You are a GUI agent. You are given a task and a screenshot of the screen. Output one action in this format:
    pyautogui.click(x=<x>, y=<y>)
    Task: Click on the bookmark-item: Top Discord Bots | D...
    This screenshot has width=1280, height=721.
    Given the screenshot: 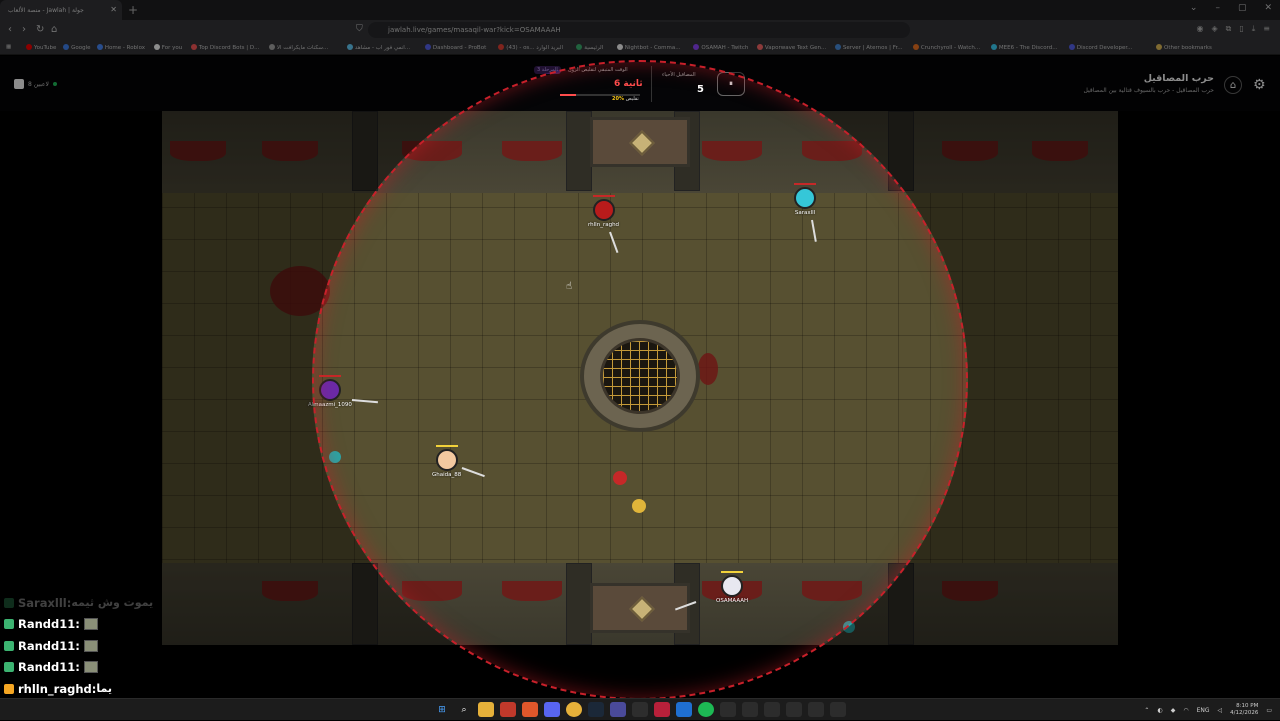 What is the action you would take?
    pyautogui.click(x=225, y=47)
    